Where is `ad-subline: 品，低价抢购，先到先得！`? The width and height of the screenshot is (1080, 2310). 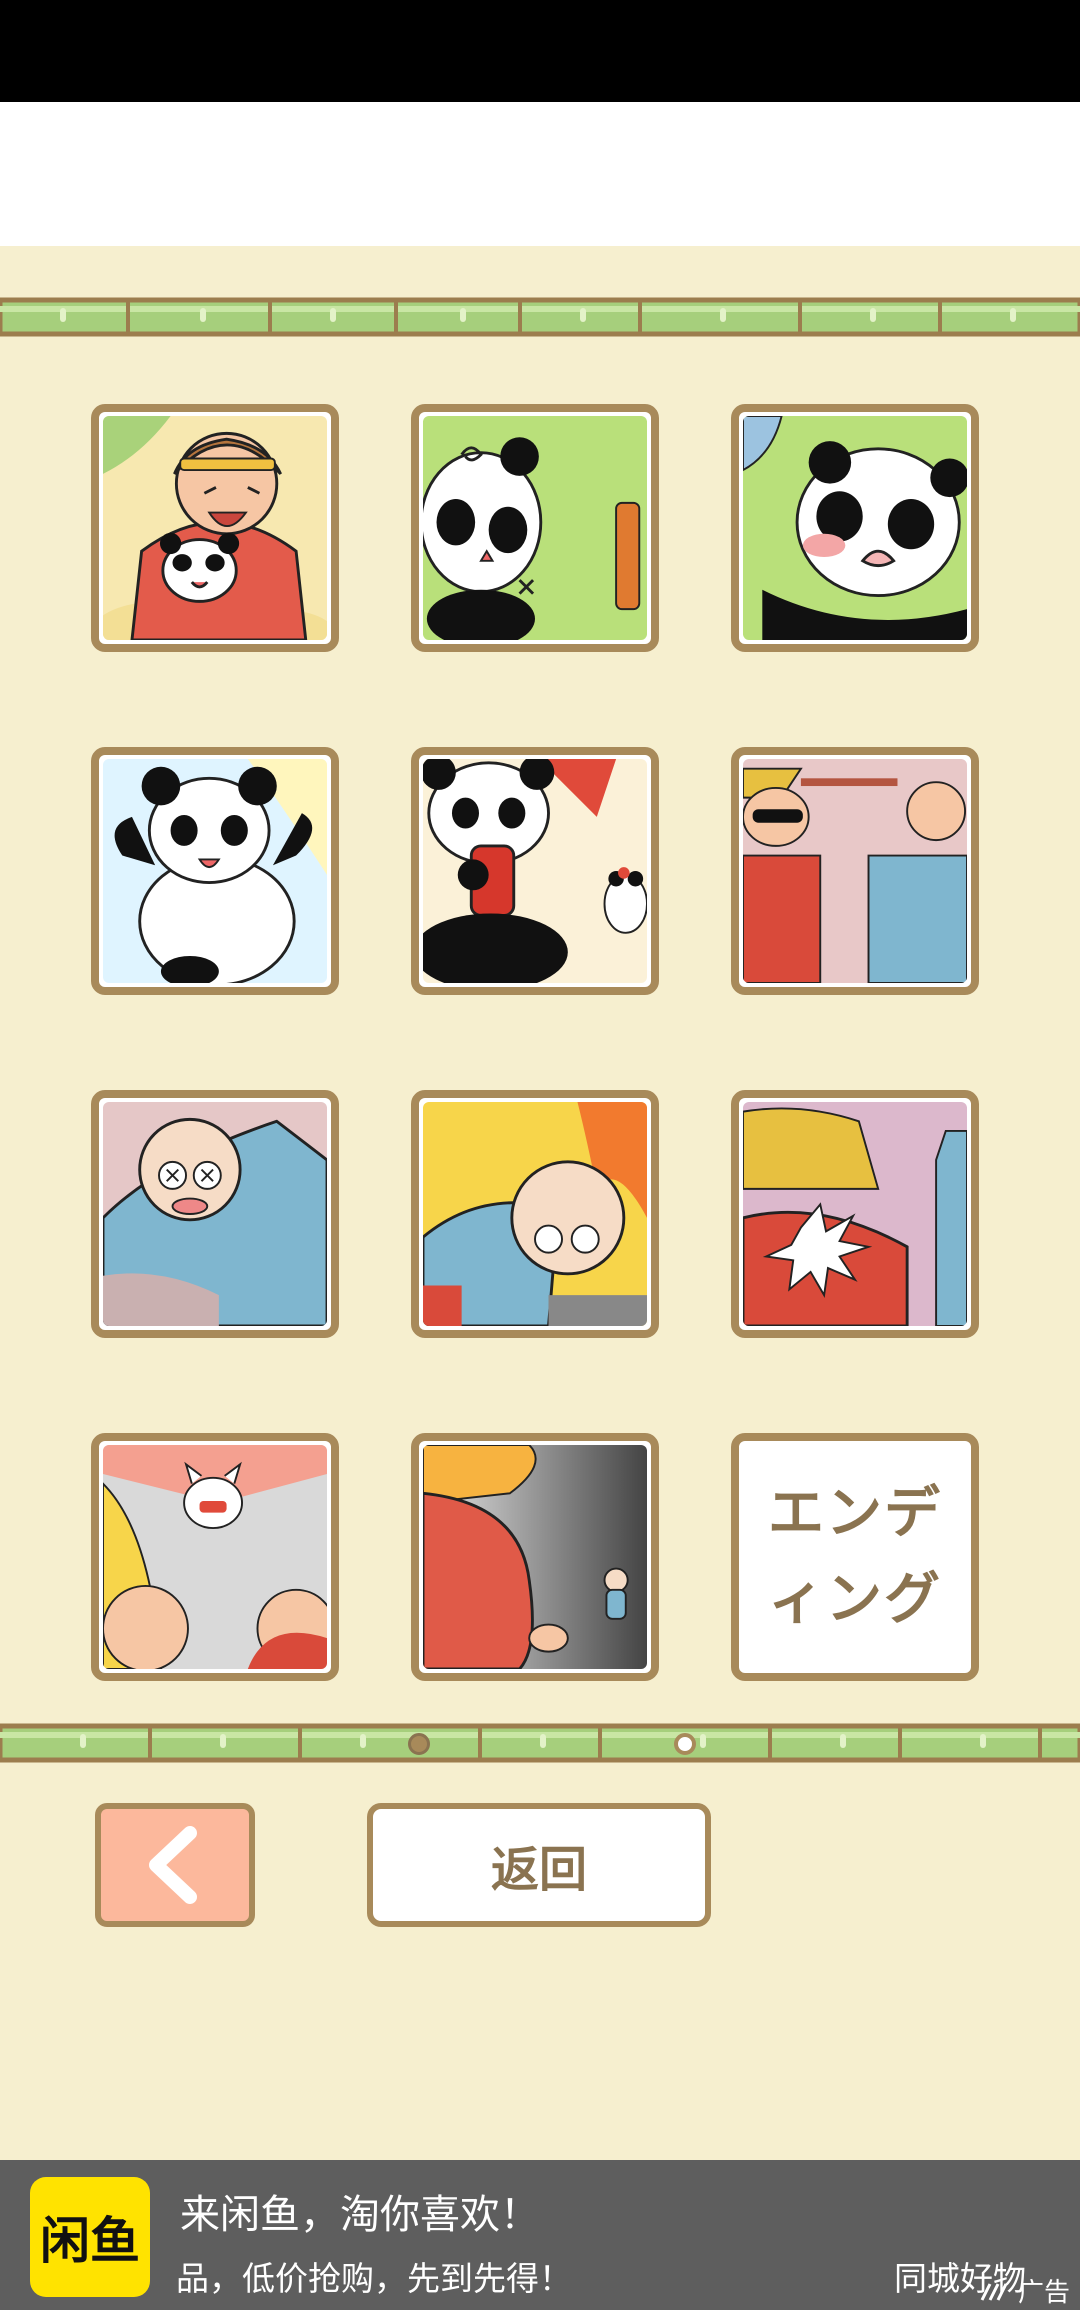
ad-subline: 品，低价抢购，先到先得！ is located at coordinates (374, 2278).